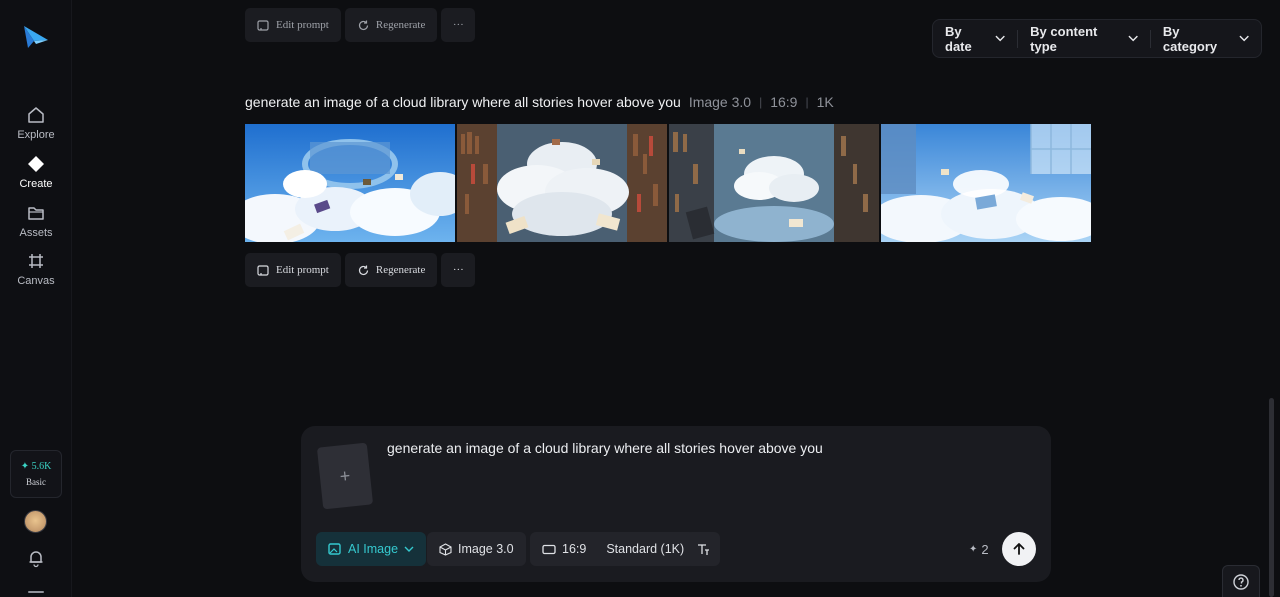 The image size is (1280, 597). I want to click on model-selector: Image 3.0, so click(476, 549).